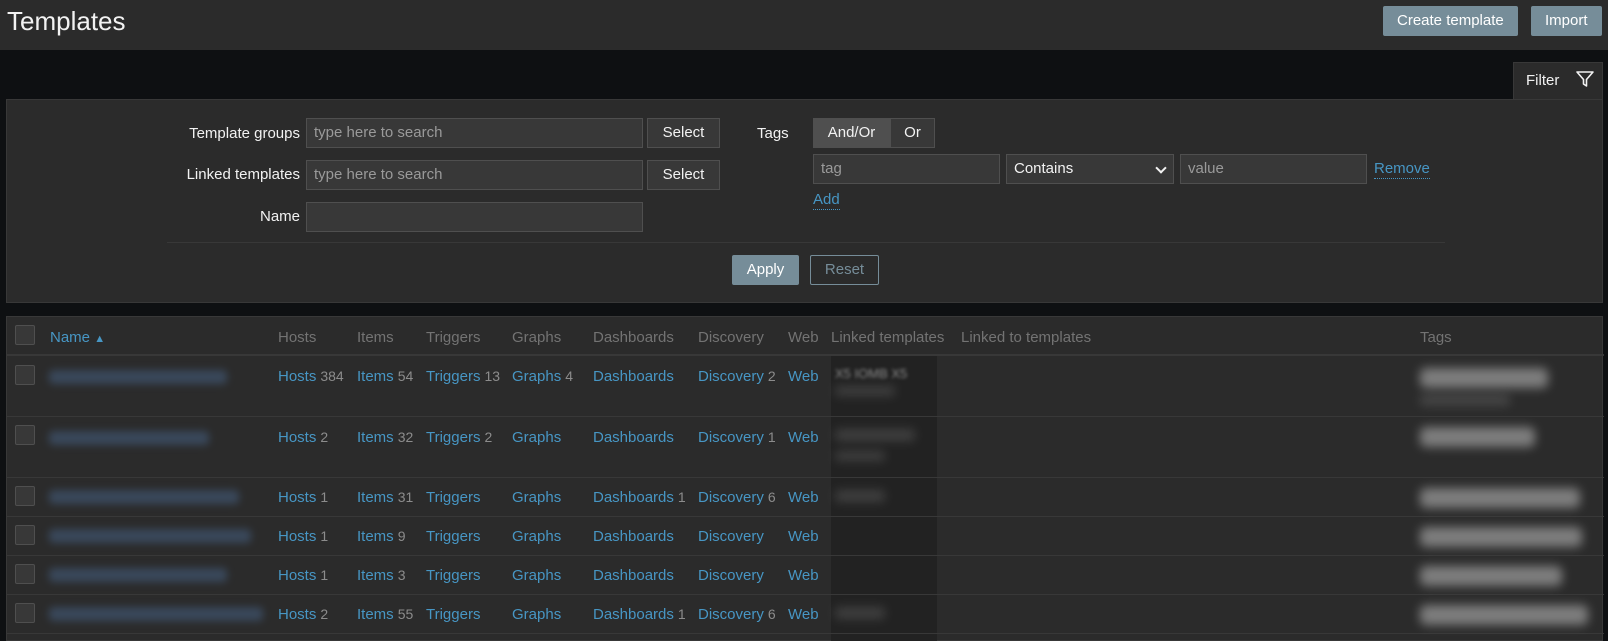 This screenshot has width=1608, height=641. I want to click on linked-templates-input: type here to search, so click(474, 175).